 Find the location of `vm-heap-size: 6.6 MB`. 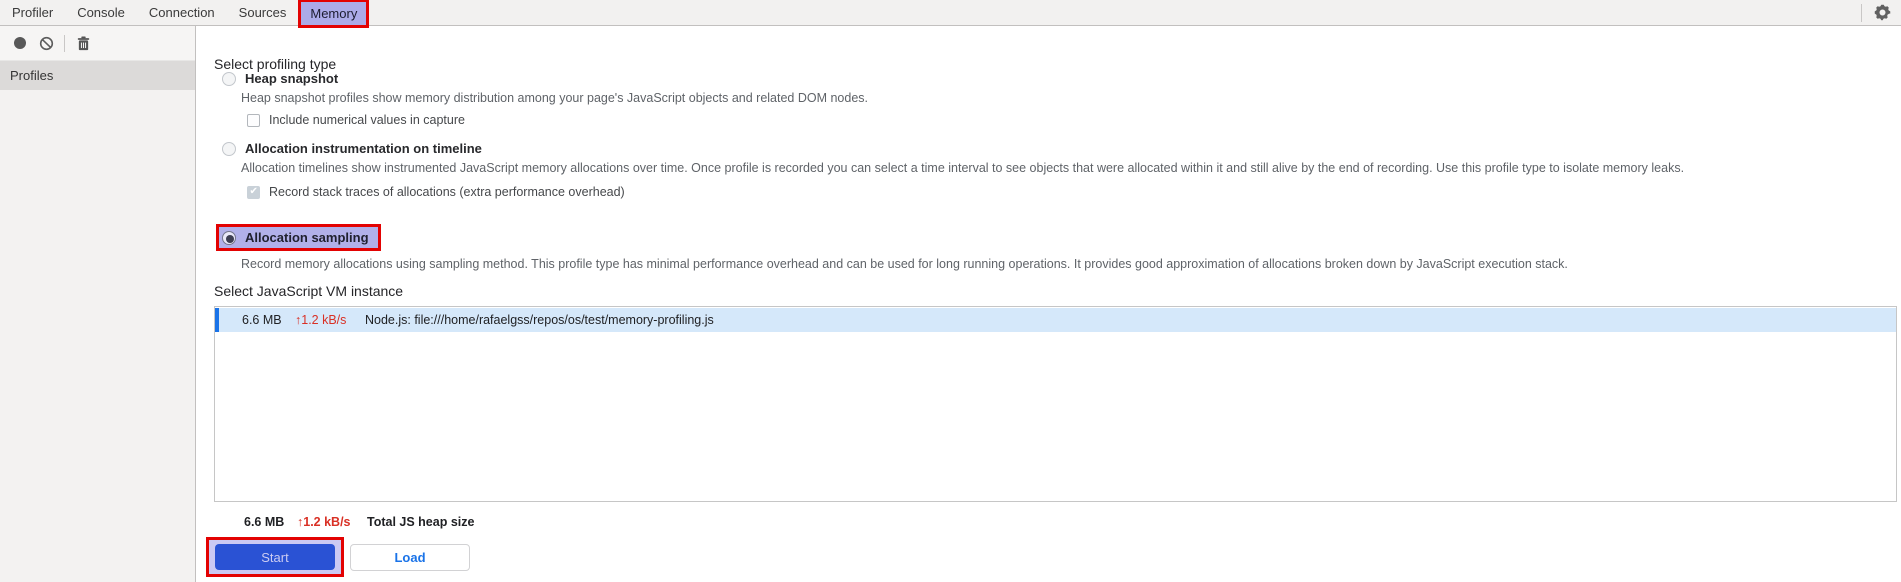

vm-heap-size: 6.6 MB is located at coordinates (262, 320).